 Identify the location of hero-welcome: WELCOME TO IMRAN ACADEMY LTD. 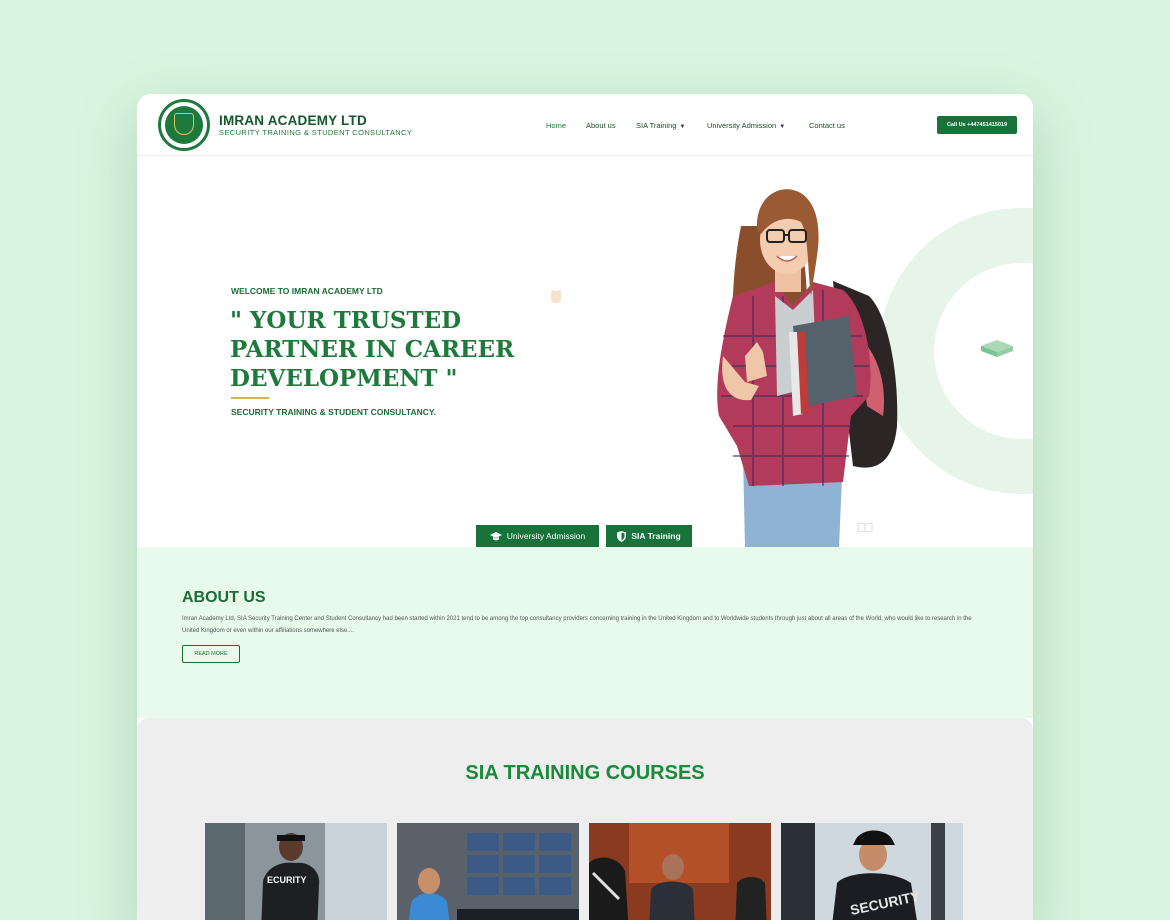
(307, 291).